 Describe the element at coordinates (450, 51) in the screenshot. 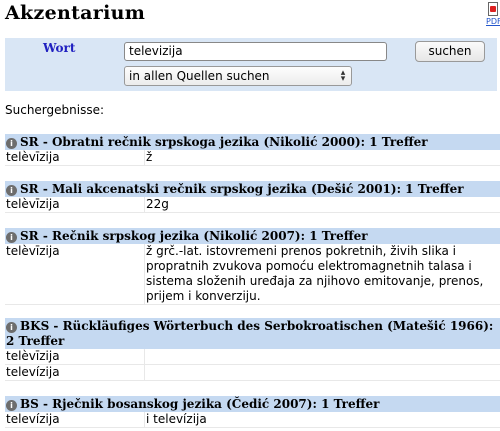

I see `search-button: suchen` at that location.